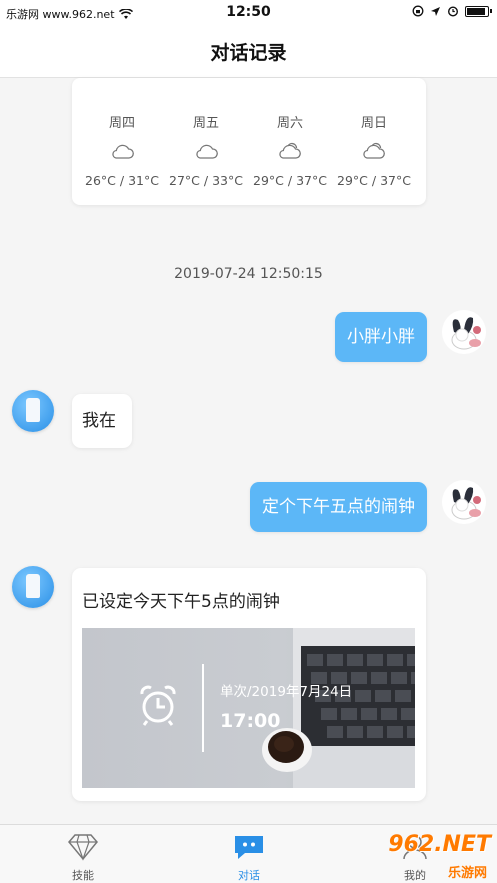  I want to click on alarm-date: 单次/2019年7月24日, so click(286, 692).